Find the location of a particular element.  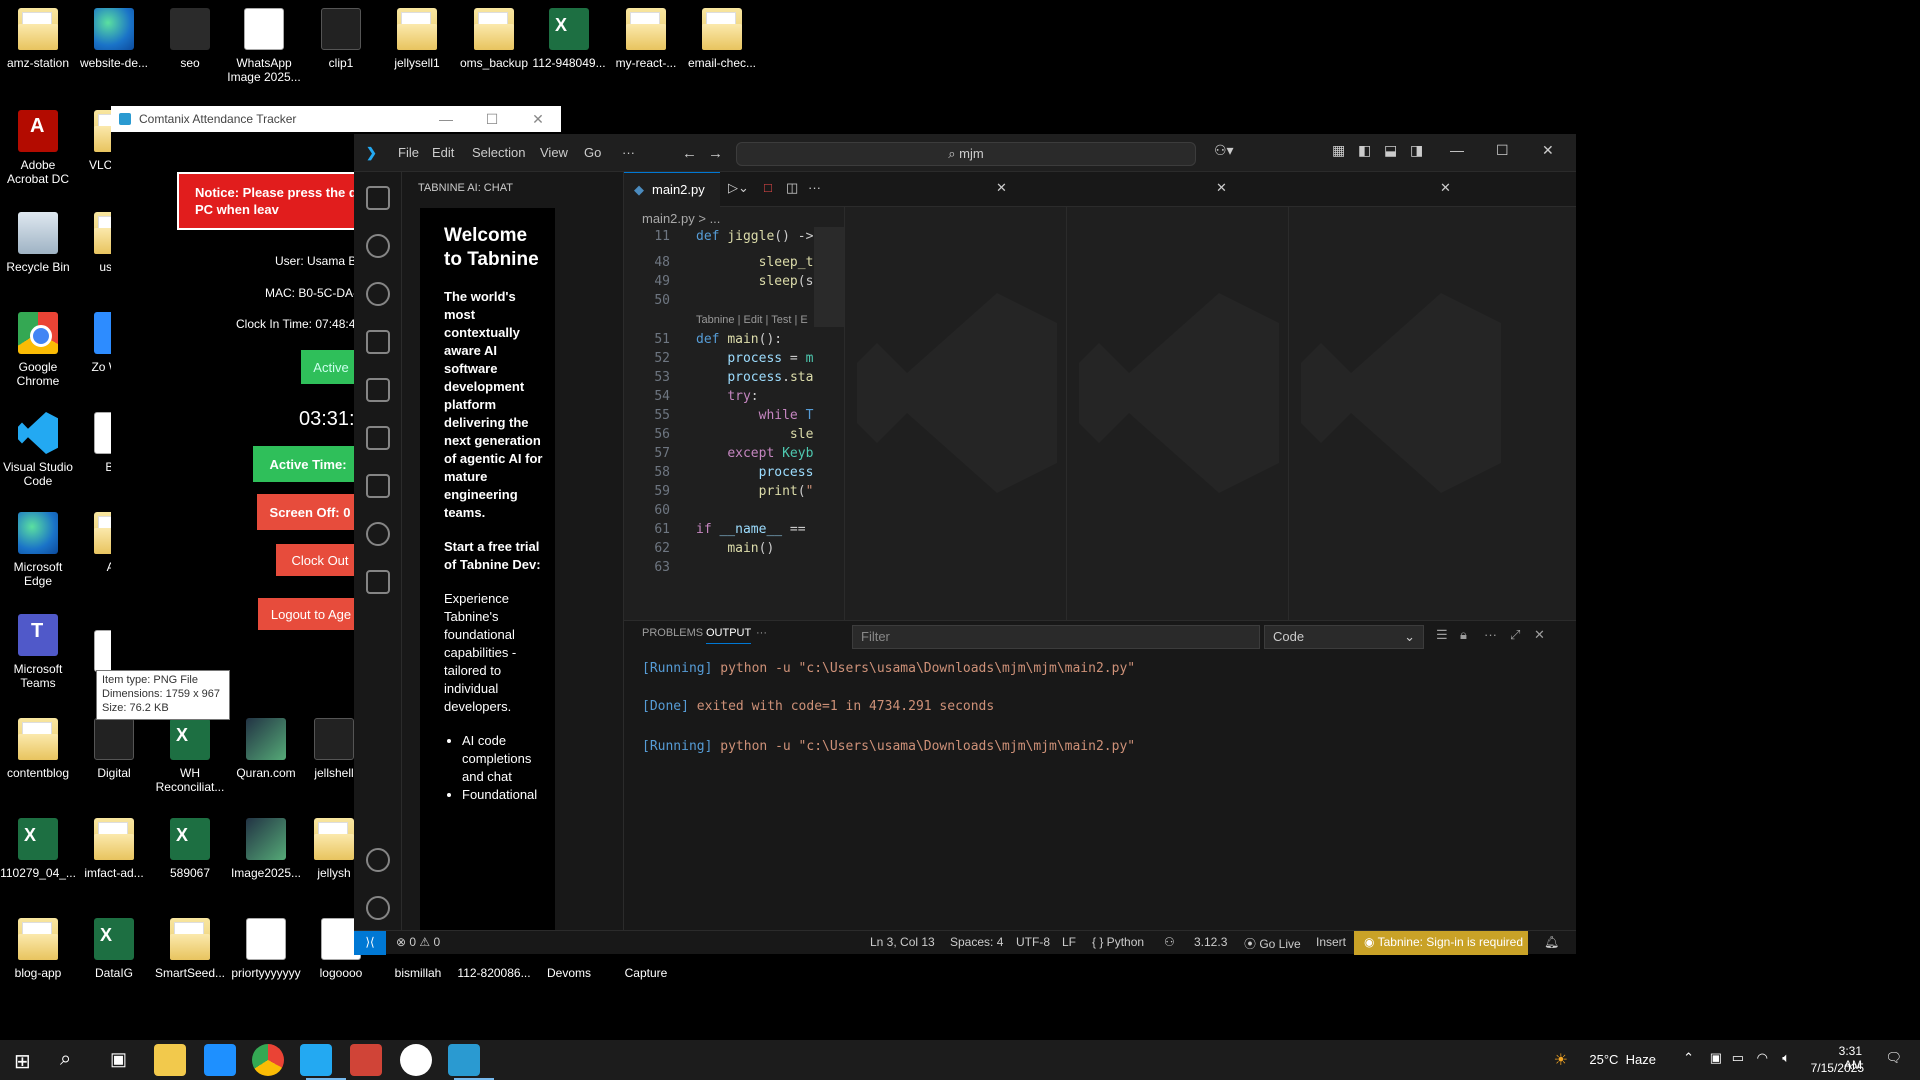

lock-scroll-icon: 🔒︎ is located at coordinates (1463, 635).